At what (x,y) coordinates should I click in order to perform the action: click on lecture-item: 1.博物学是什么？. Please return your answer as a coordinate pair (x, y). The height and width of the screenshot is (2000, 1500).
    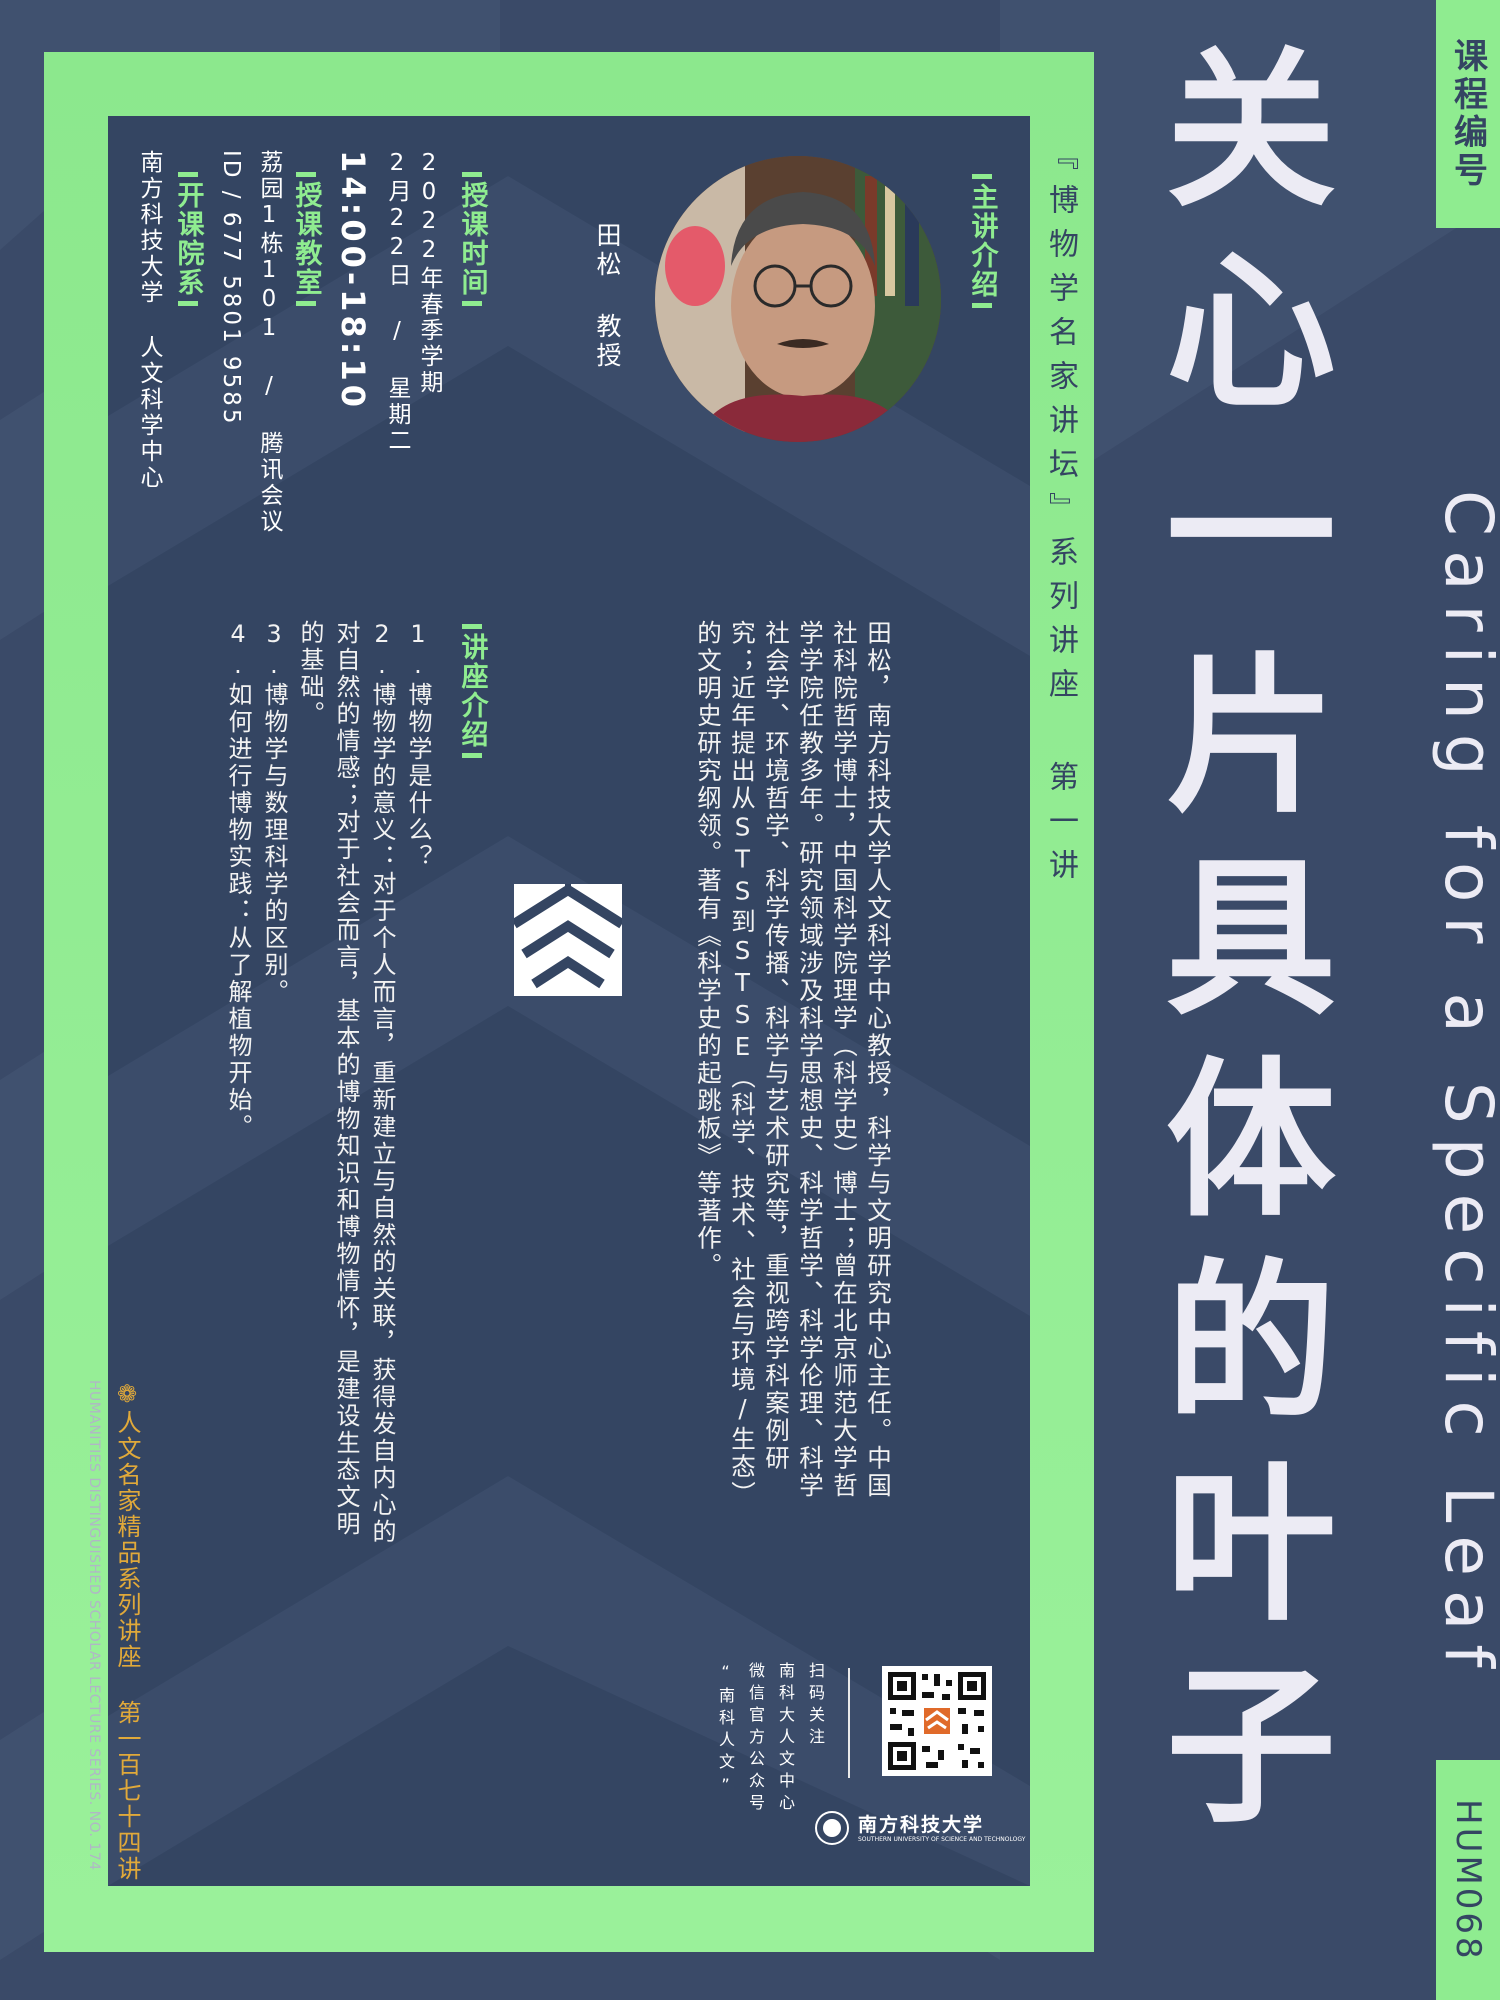
    Looking at the image, I should click on (418, 745).